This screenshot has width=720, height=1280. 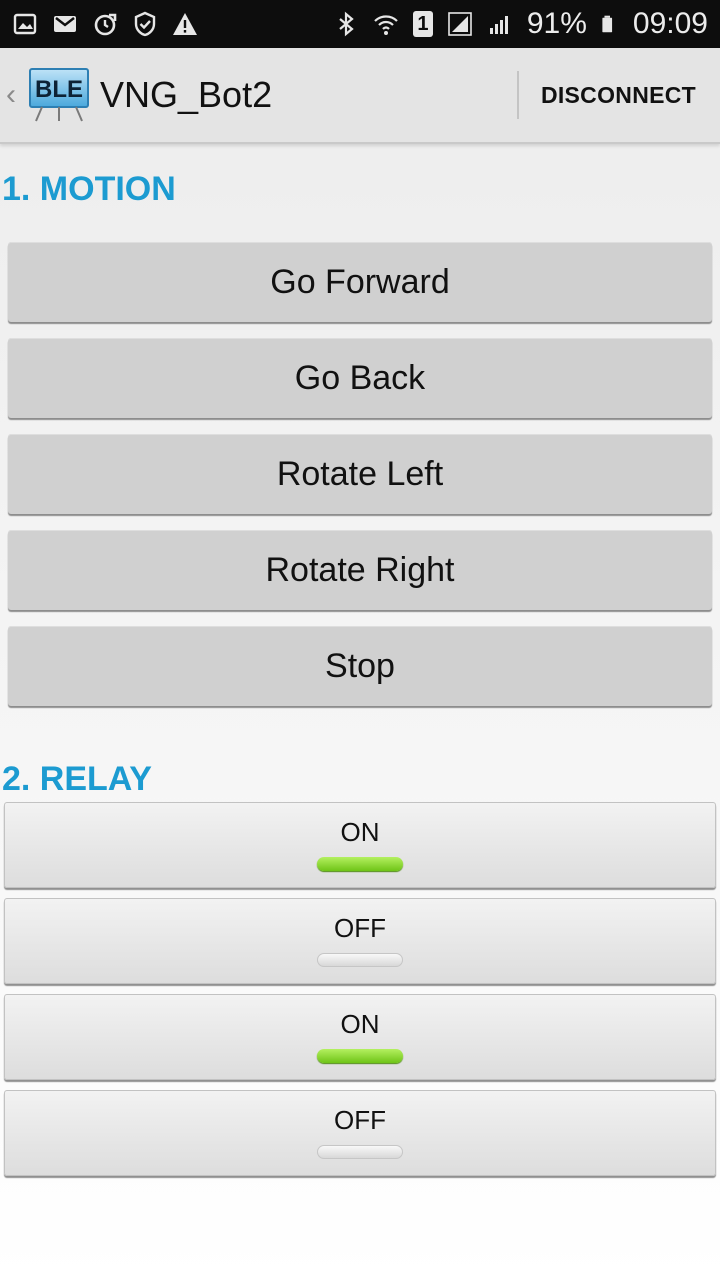 I want to click on warning-icon, so click(x=185, y=24).